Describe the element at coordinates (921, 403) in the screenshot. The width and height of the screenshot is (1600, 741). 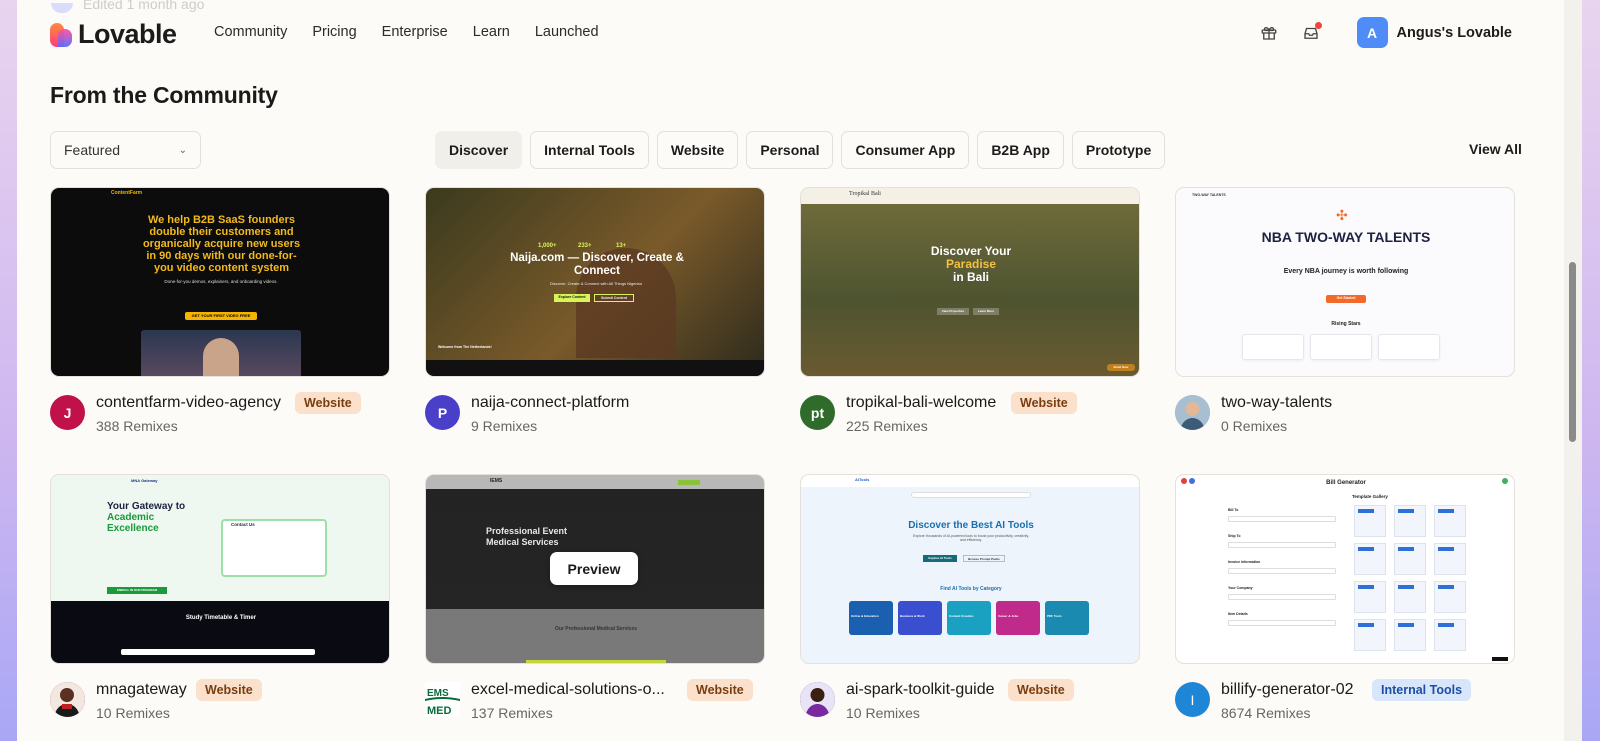
I see `project-name: tropikal-bali-welcome` at that location.